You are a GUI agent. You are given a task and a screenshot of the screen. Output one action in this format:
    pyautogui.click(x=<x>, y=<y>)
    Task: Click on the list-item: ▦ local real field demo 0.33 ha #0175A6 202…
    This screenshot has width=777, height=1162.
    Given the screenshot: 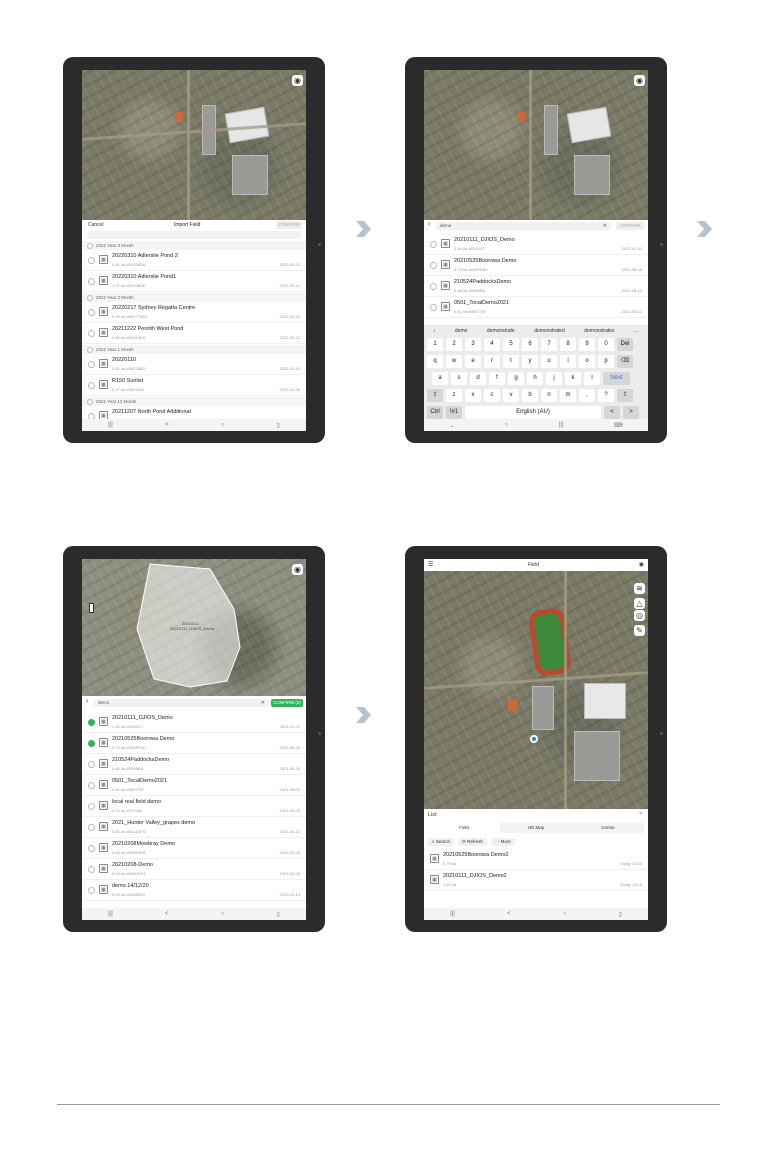 What is the action you would take?
    pyautogui.click(x=194, y=806)
    